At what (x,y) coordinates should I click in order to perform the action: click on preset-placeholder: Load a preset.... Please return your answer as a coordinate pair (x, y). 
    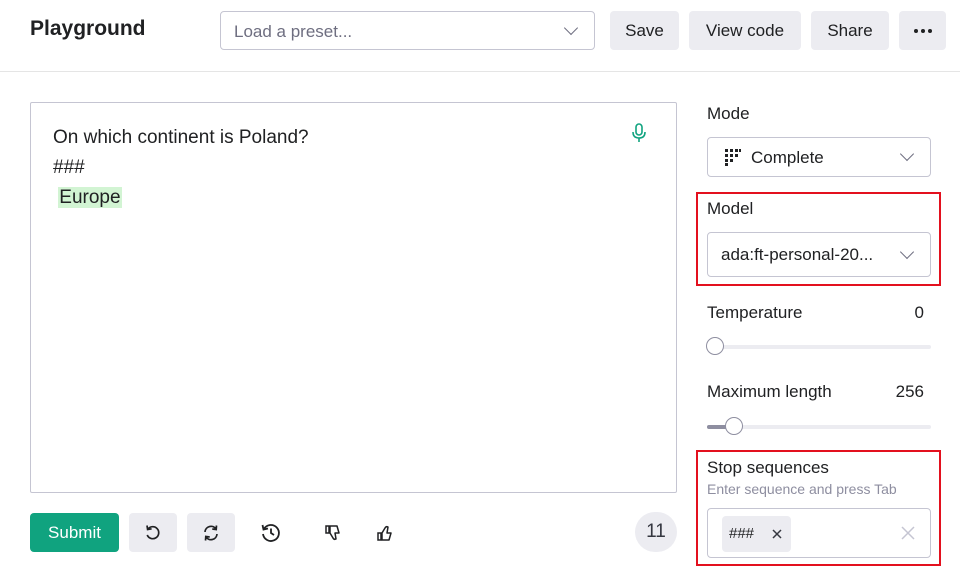
    Looking at the image, I should click on (293, 31).